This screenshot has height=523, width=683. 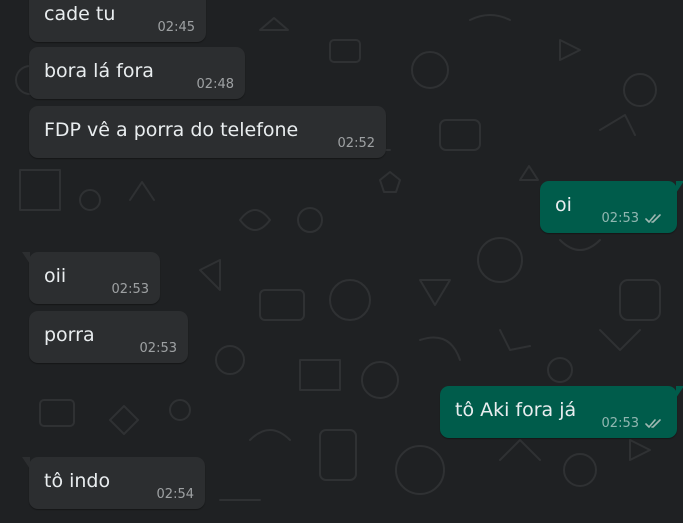 What do you see at coordinates (563, 205) in the screenshot?
I see `message-text: oi` at bounding box center [563, 205].